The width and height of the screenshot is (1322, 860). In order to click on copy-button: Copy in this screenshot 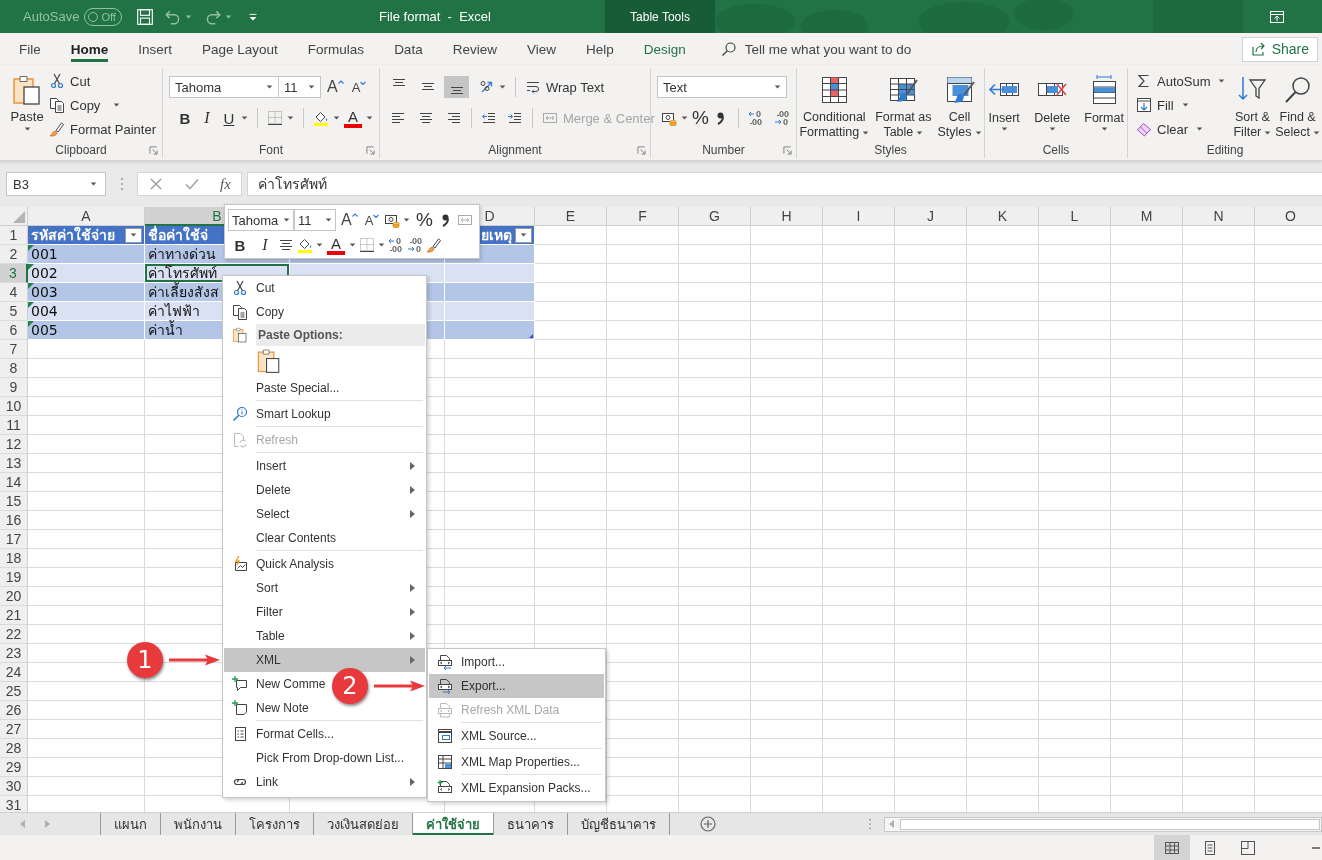, I will do `click(102, 105)`.